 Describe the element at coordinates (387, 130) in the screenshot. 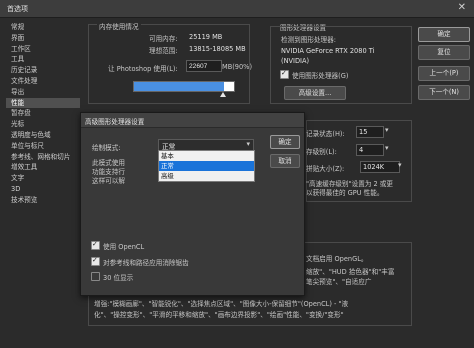

I see `history-dropdown-icon: ▾` at that location.